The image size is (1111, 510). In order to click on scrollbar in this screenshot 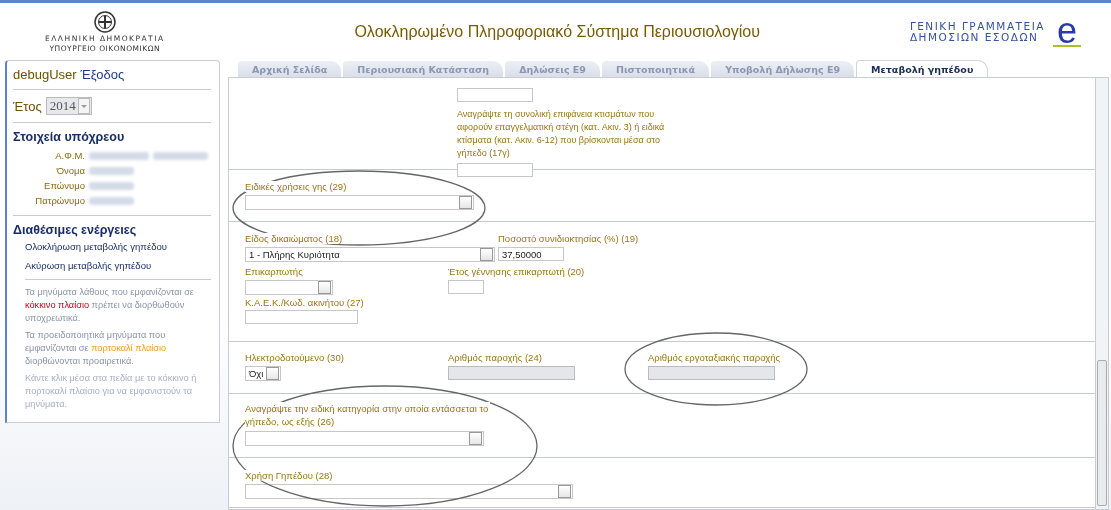, I will do `click(1101, 293)`.